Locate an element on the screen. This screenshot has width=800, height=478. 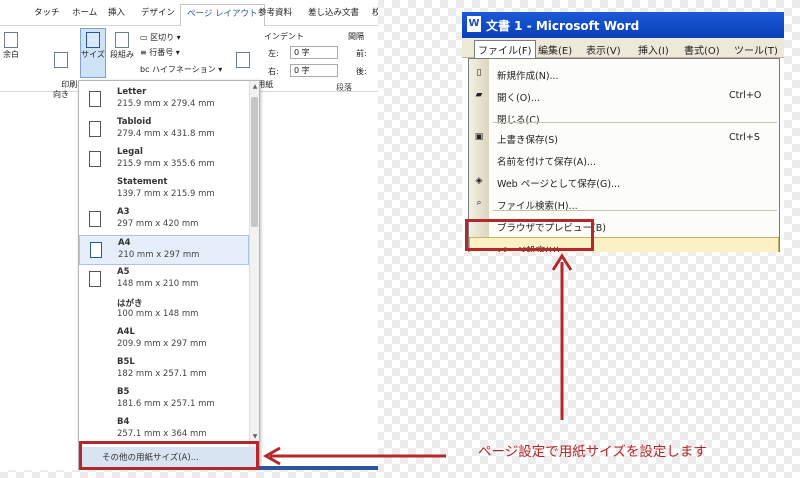
arrow-to-more-sizes is located at coordinates (354, 456).